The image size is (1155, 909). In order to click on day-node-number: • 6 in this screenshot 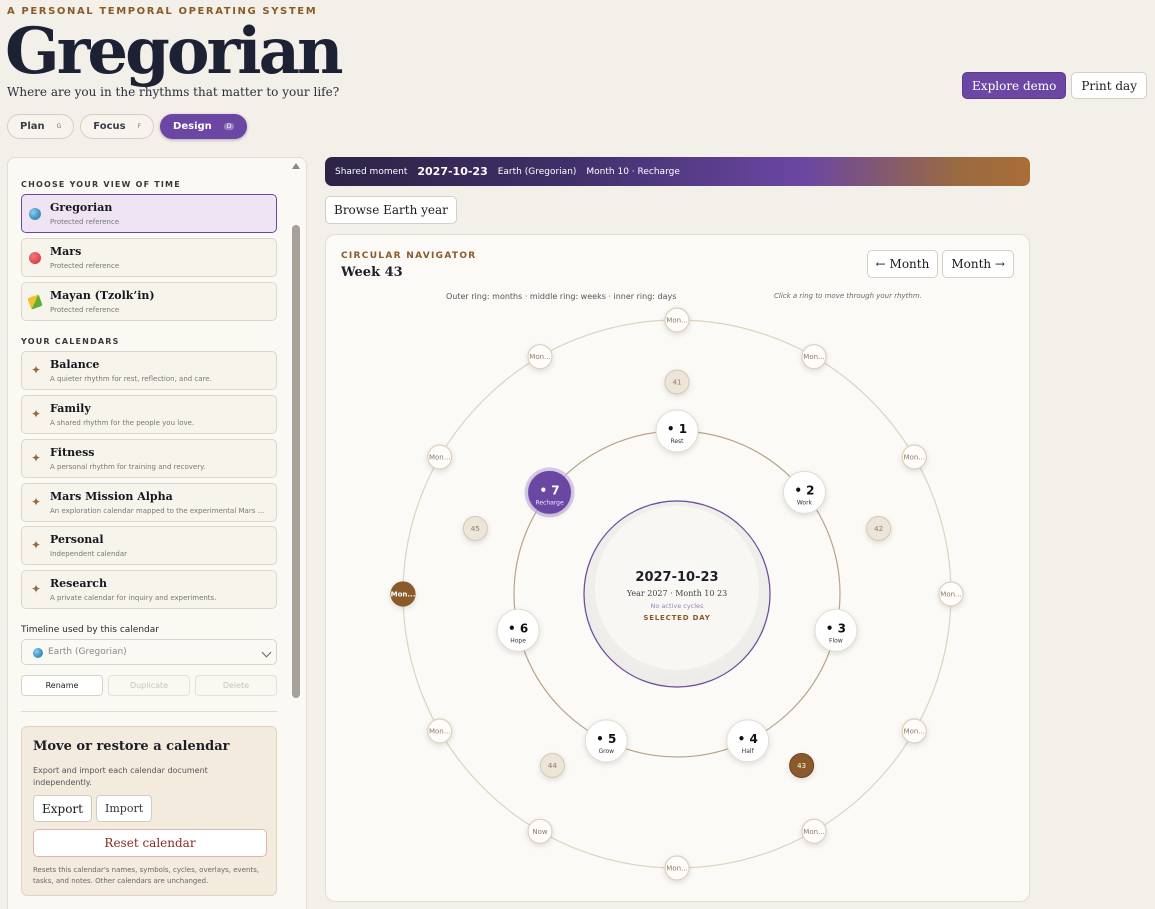, I will do `click(518, 628)`.